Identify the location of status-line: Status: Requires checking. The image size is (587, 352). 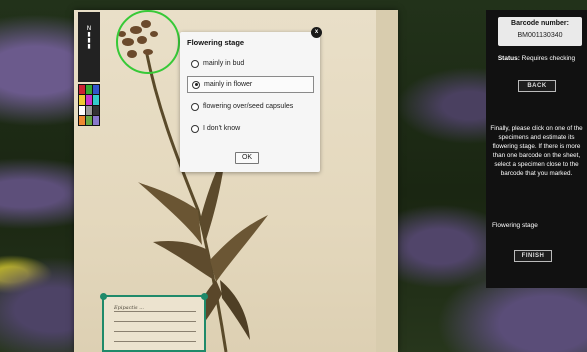
(536, 58).